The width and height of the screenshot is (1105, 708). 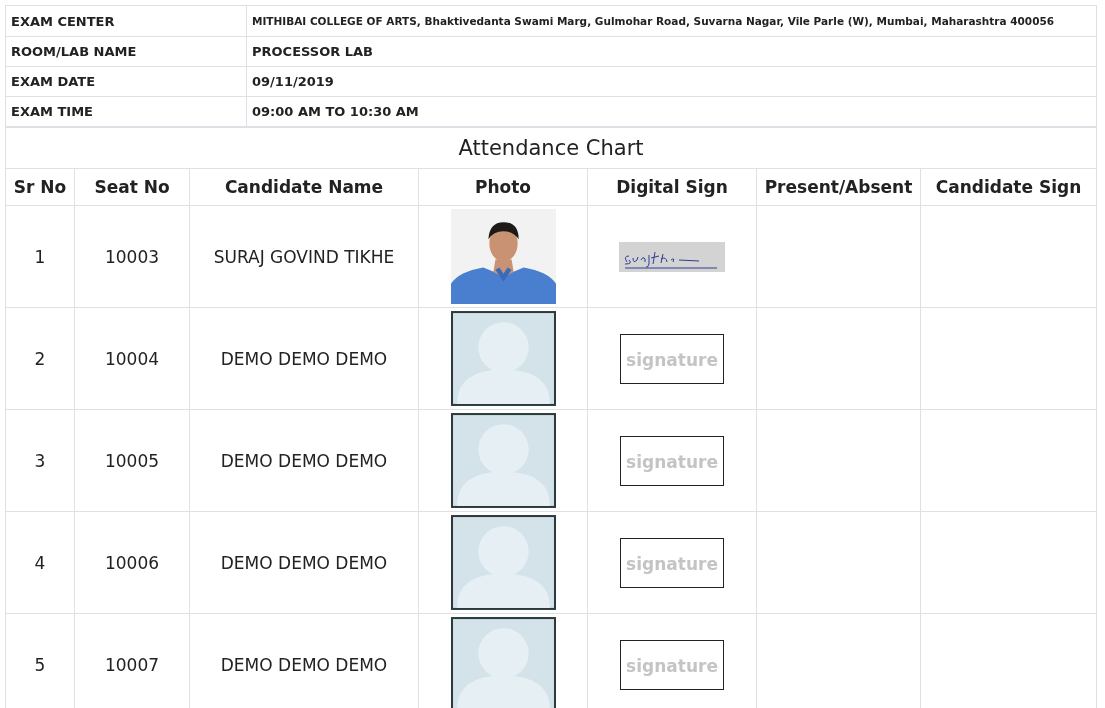 What do you see at coordinates (126, 81) in the screenshot?
I see `field-label: EXAM DATE` at bounding box center [126, 81].